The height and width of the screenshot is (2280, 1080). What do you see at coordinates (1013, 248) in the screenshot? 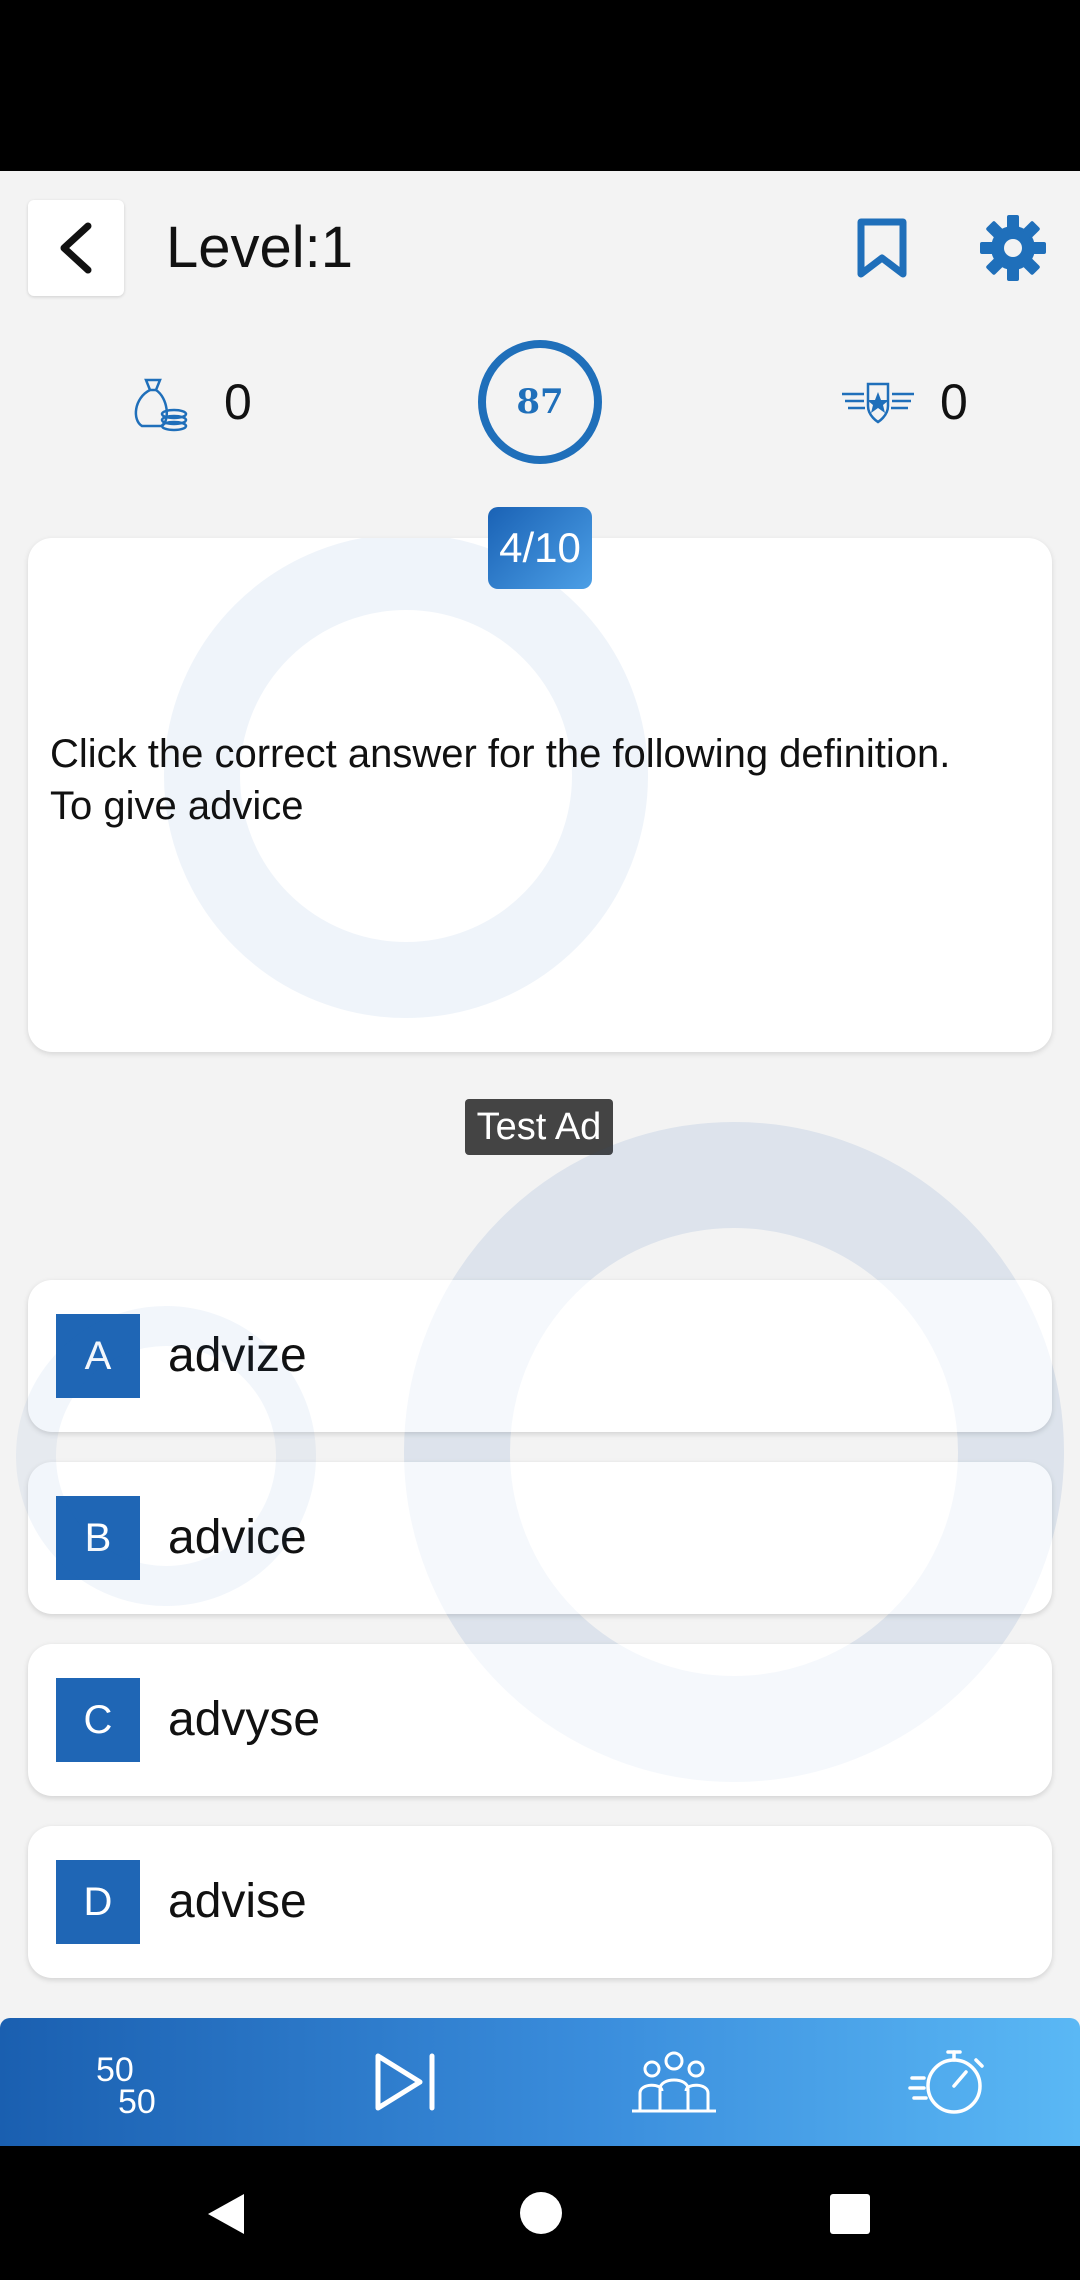
I see `gear-icon` at bounding box center [1013, 248].